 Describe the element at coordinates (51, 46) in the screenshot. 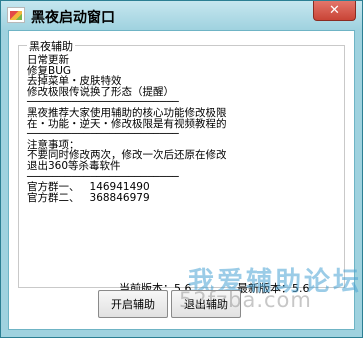

I see `groupbox-title: 黑夜辅助` at that location.